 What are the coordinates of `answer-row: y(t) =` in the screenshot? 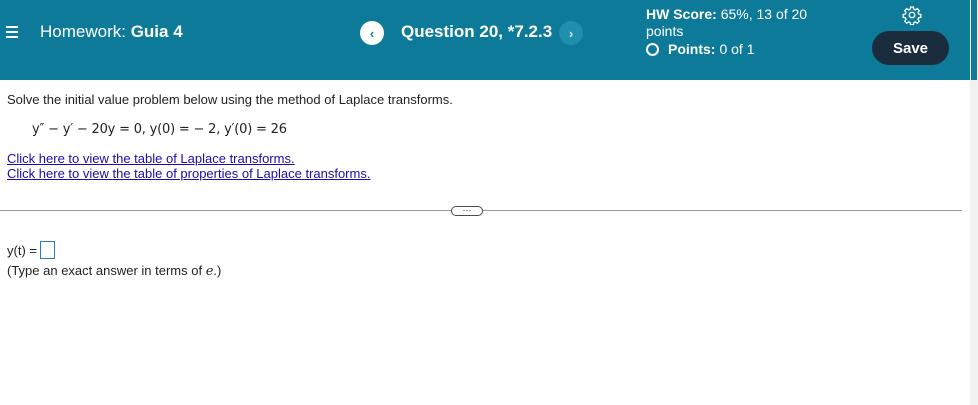 It's located at (31, 250).